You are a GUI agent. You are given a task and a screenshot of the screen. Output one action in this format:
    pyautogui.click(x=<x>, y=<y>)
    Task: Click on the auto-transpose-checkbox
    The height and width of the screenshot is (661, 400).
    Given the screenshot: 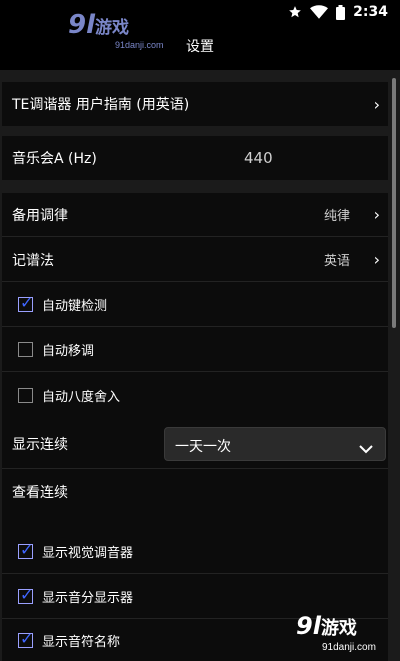 What is the action you would take?
    pyautogui.click(x=25, y=349)
    